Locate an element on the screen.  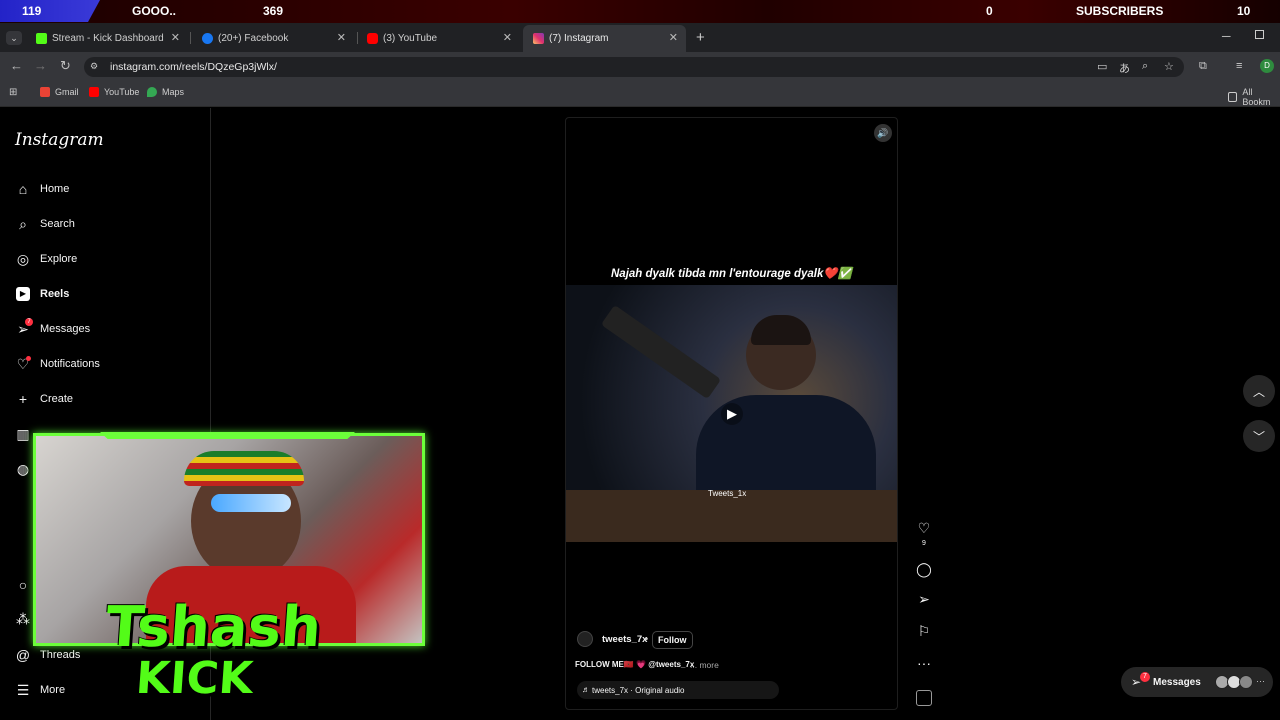
tab-facebook: (20+) Facebook ✕ is located at coordinates (273, 38).